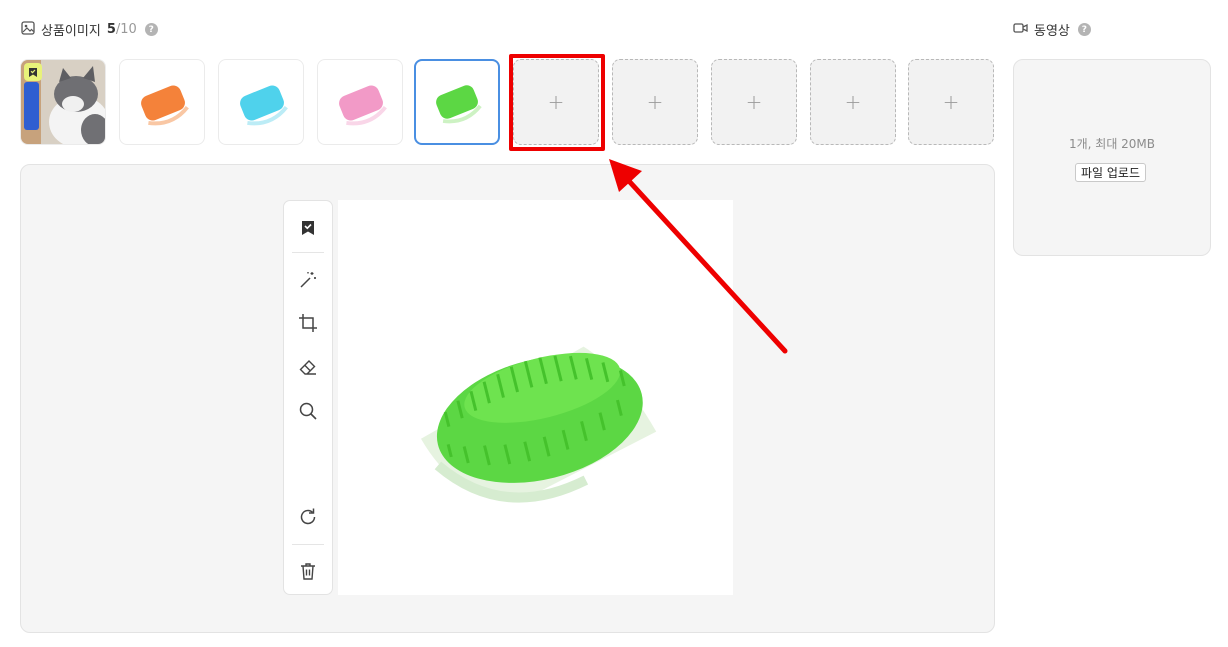 The image size is (1228, 647). Describe the element at coordinates (28, 29) in the screenshot. I see `image-icon` at that location.